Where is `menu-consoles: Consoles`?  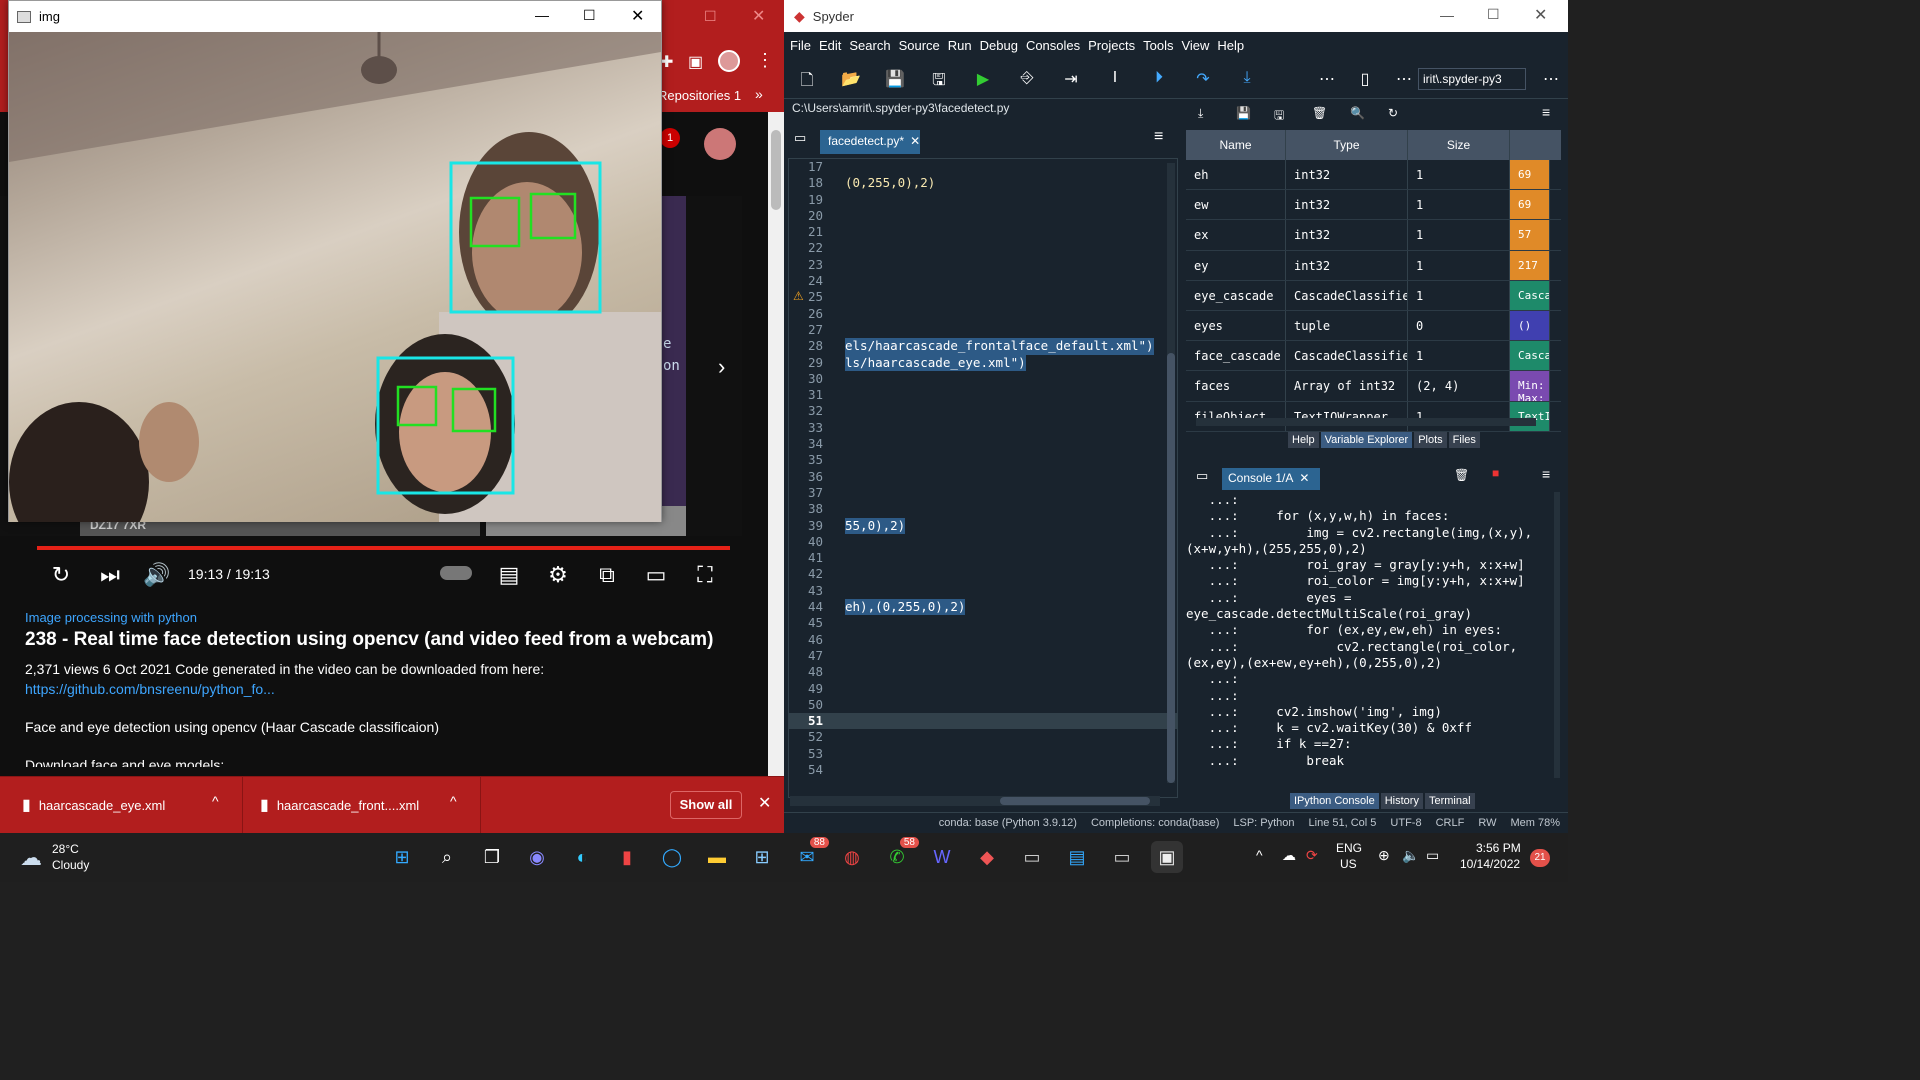
menu-consoles: Consoles is located at coordinates (1053, 45).